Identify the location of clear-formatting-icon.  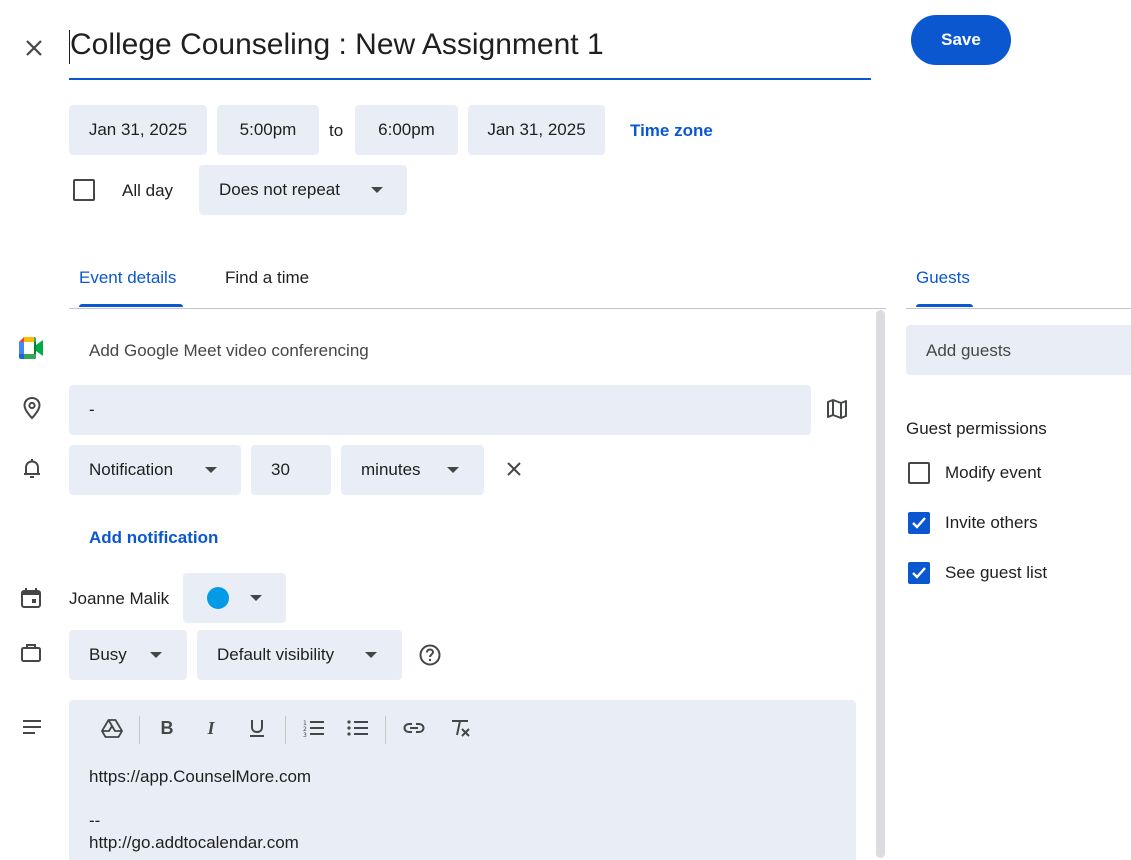
(460, 728).